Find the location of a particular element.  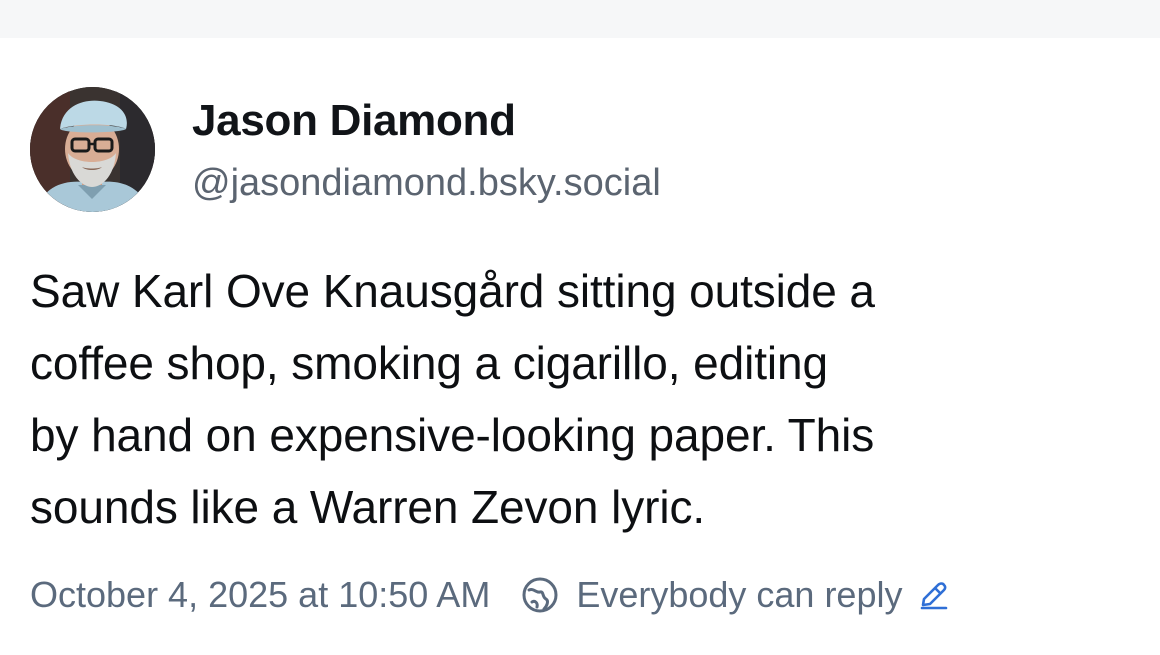

globe-icon is located at coordinates (540, 595).